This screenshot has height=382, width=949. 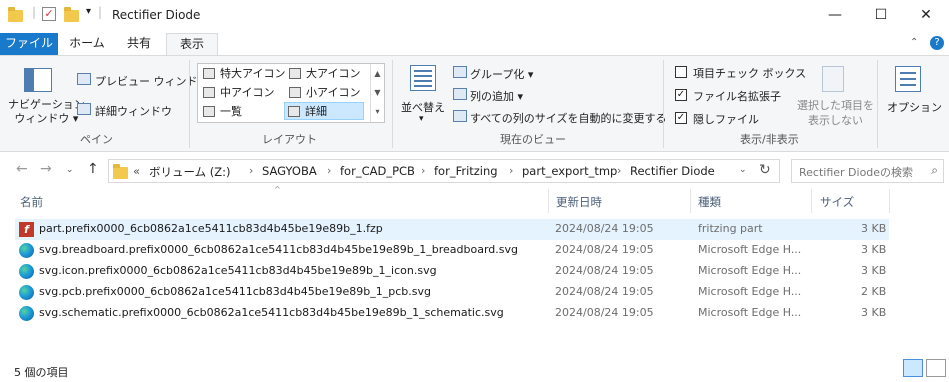 What do you see at coordinates (289, 171) in the screenshot?
I see `crumb-sagyoba: SAGYOBA` at bounding box center [289, 171].